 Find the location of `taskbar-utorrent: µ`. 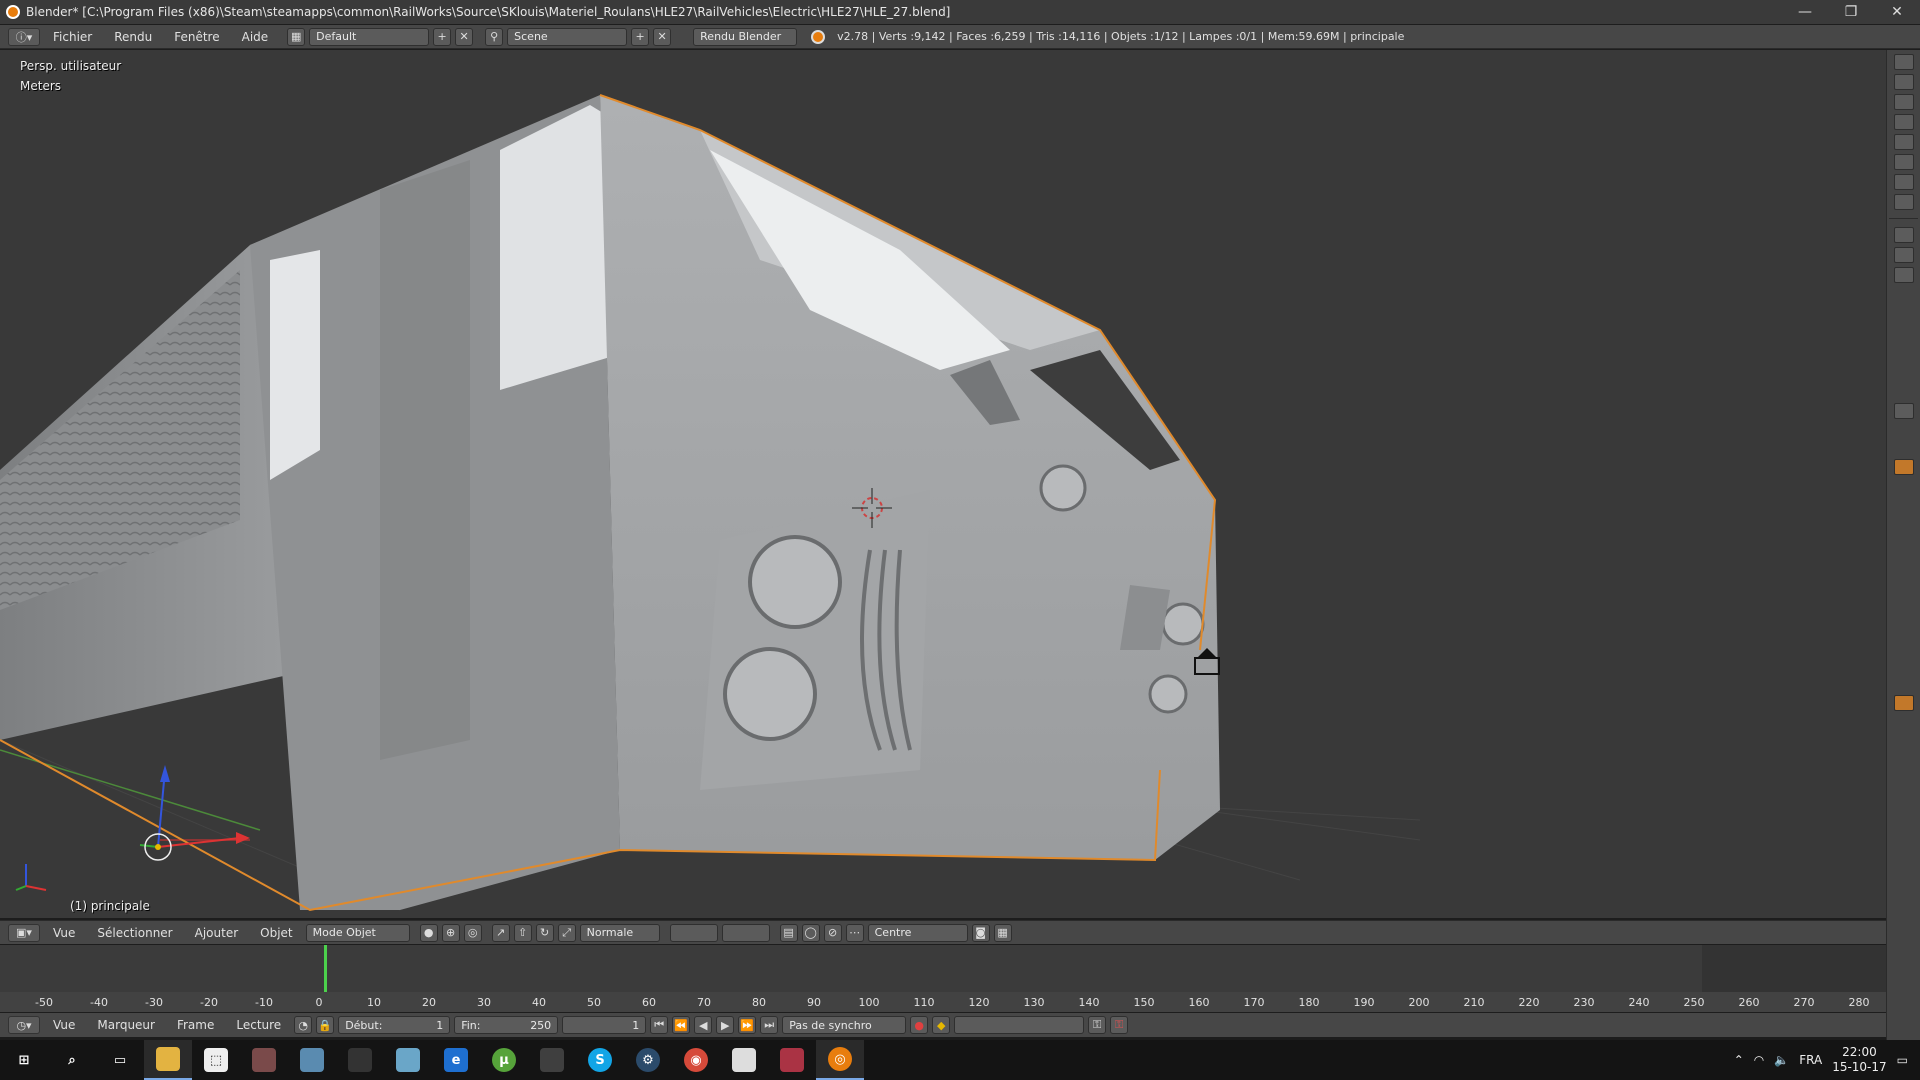

taskbar-utorrent: µ is located at coordinates (504, 1060).